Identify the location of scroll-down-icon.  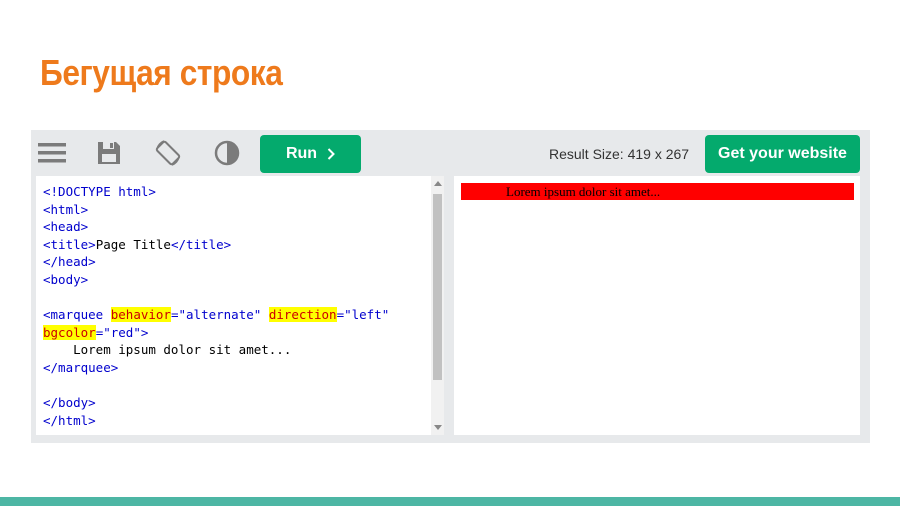
(438, 427).